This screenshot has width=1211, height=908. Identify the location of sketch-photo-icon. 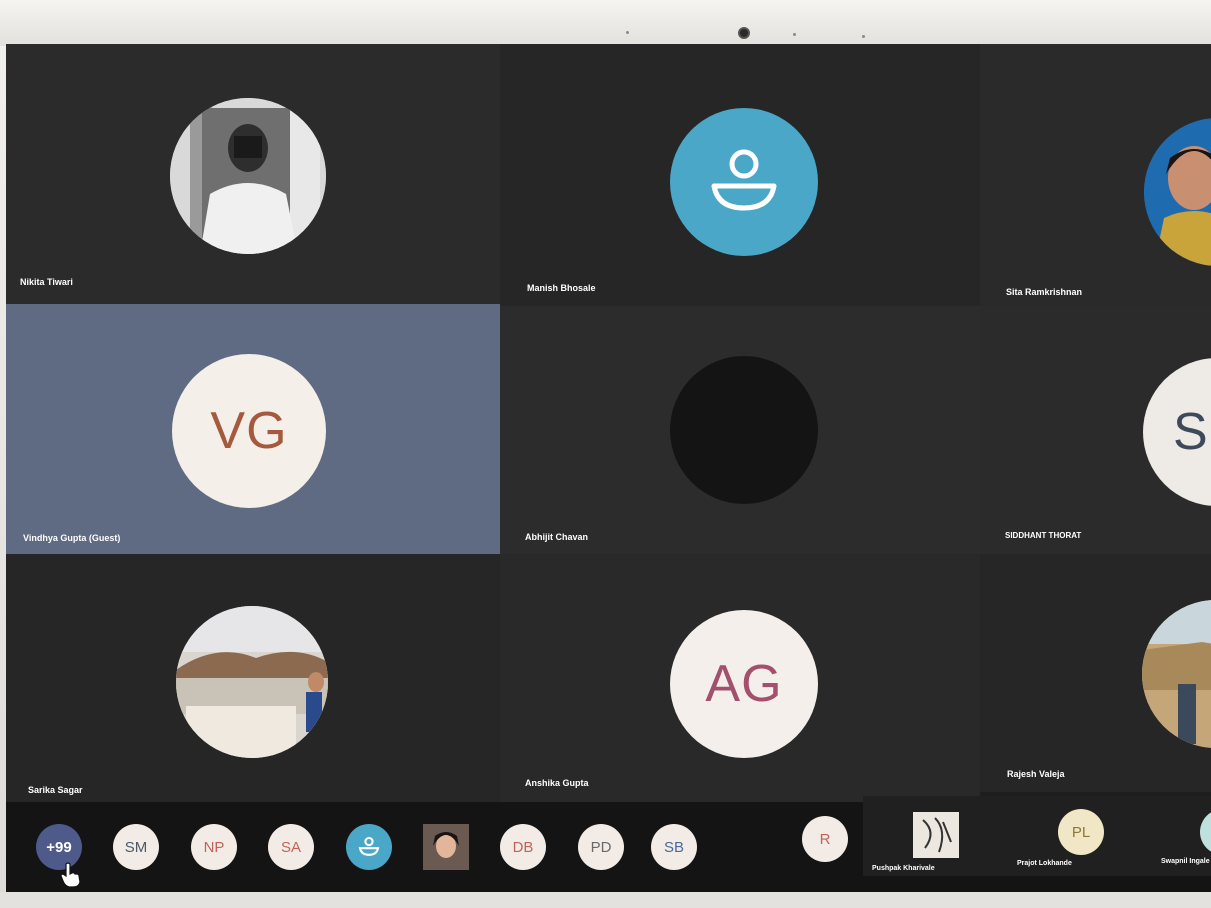
(936, 835).